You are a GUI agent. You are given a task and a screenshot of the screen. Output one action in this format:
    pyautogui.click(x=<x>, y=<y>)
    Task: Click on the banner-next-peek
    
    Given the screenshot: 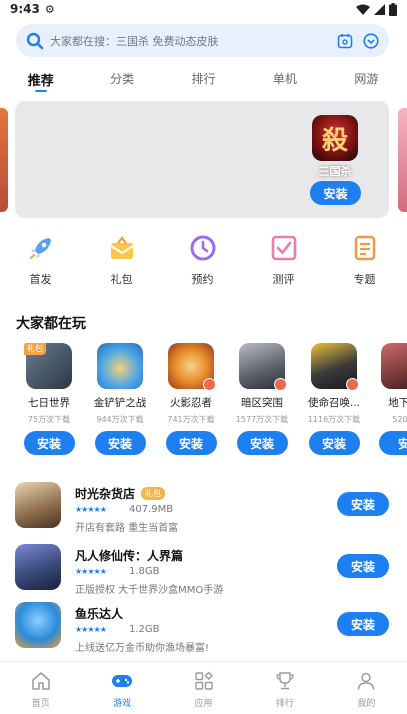 What is the action you would take?
    pyautogui.click(x=402, y=160)
    